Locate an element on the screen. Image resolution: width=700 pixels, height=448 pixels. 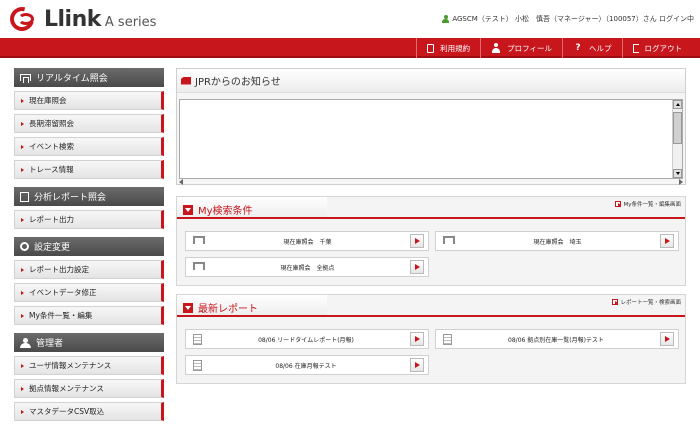
sidebar-item-label: イベント検索 is located at coordinates (51, 146).